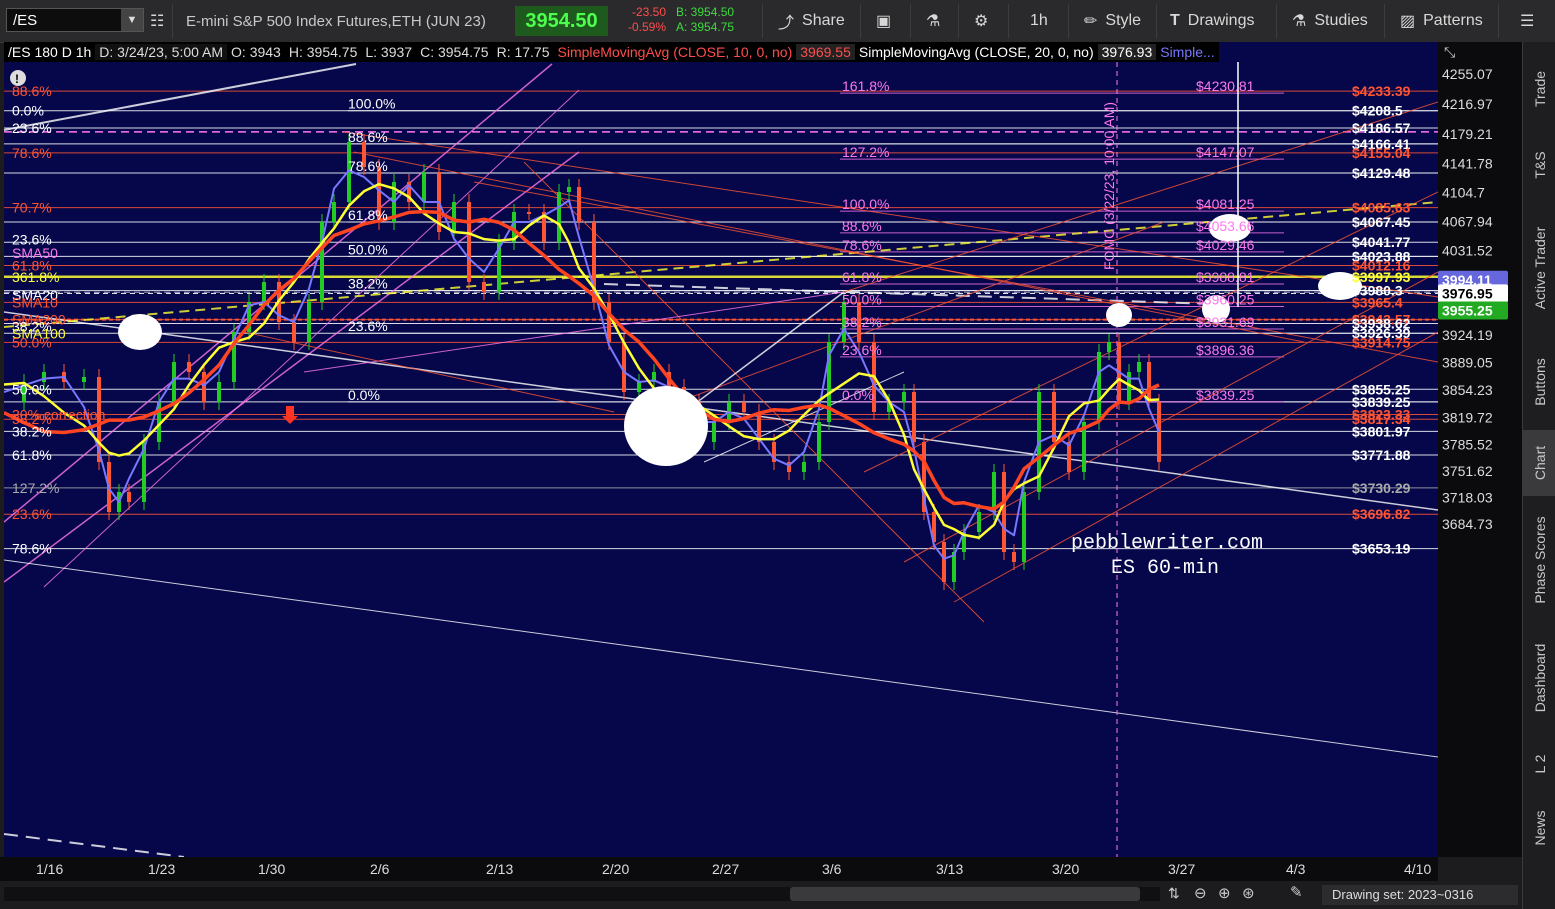 This screenshot has height=909, width=1555. Describe the element at coordinates (1539, 560) in the screenshot. I see `sidebar-tab-phase-scores: Phase Scores` at that location.